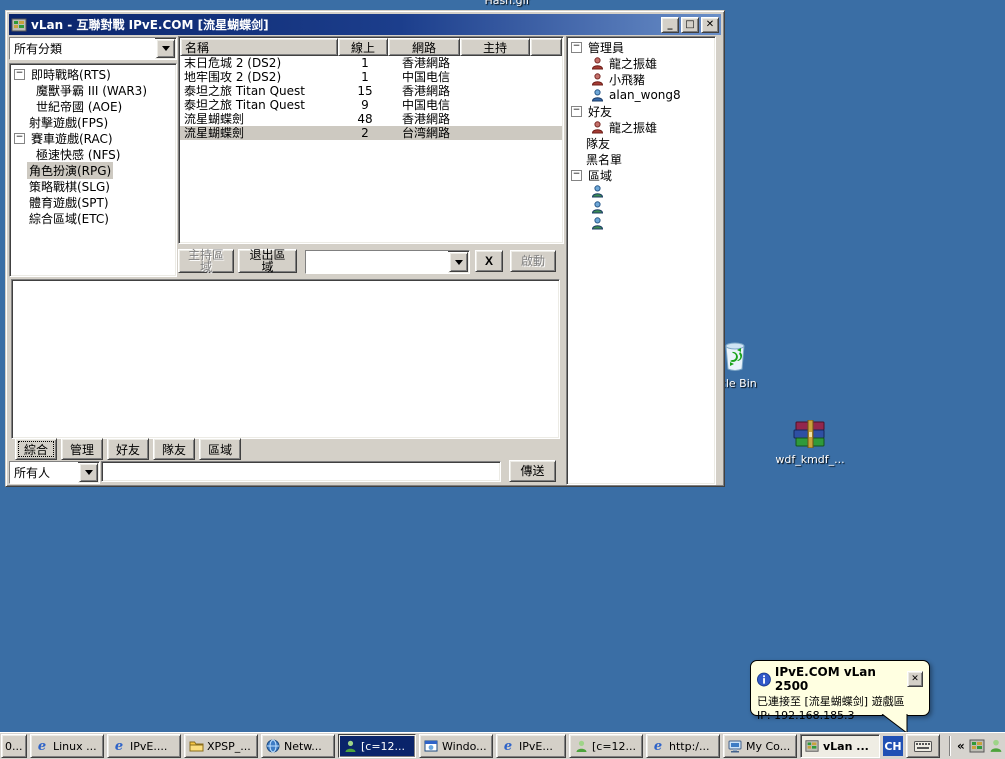 The image size is (1005, 759). What do you see at coordinates (93, 48) in the screenshot?
I see `category-combobox: 所有分類` at bounding box center [93, 48].